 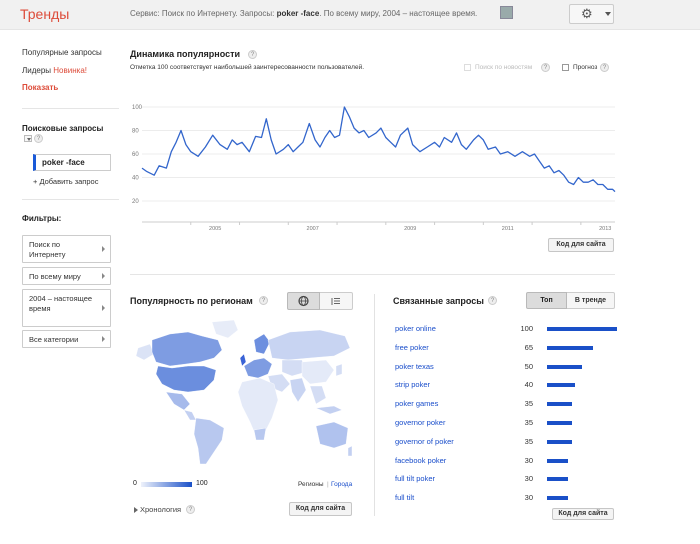 I want to click on related-query-row: poker texas 50, so click(x=506, y=369).